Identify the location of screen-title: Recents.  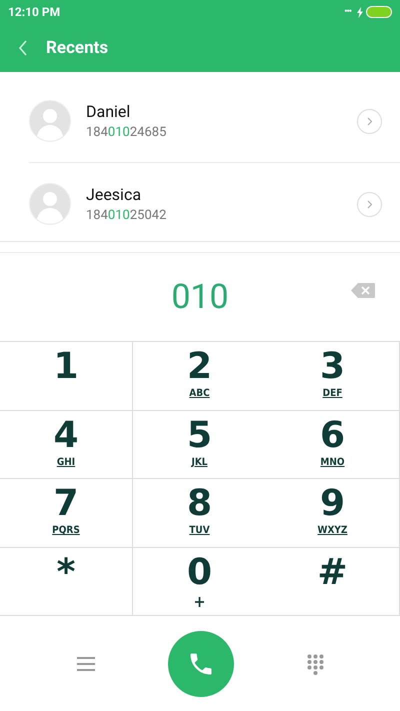
(77, 48).